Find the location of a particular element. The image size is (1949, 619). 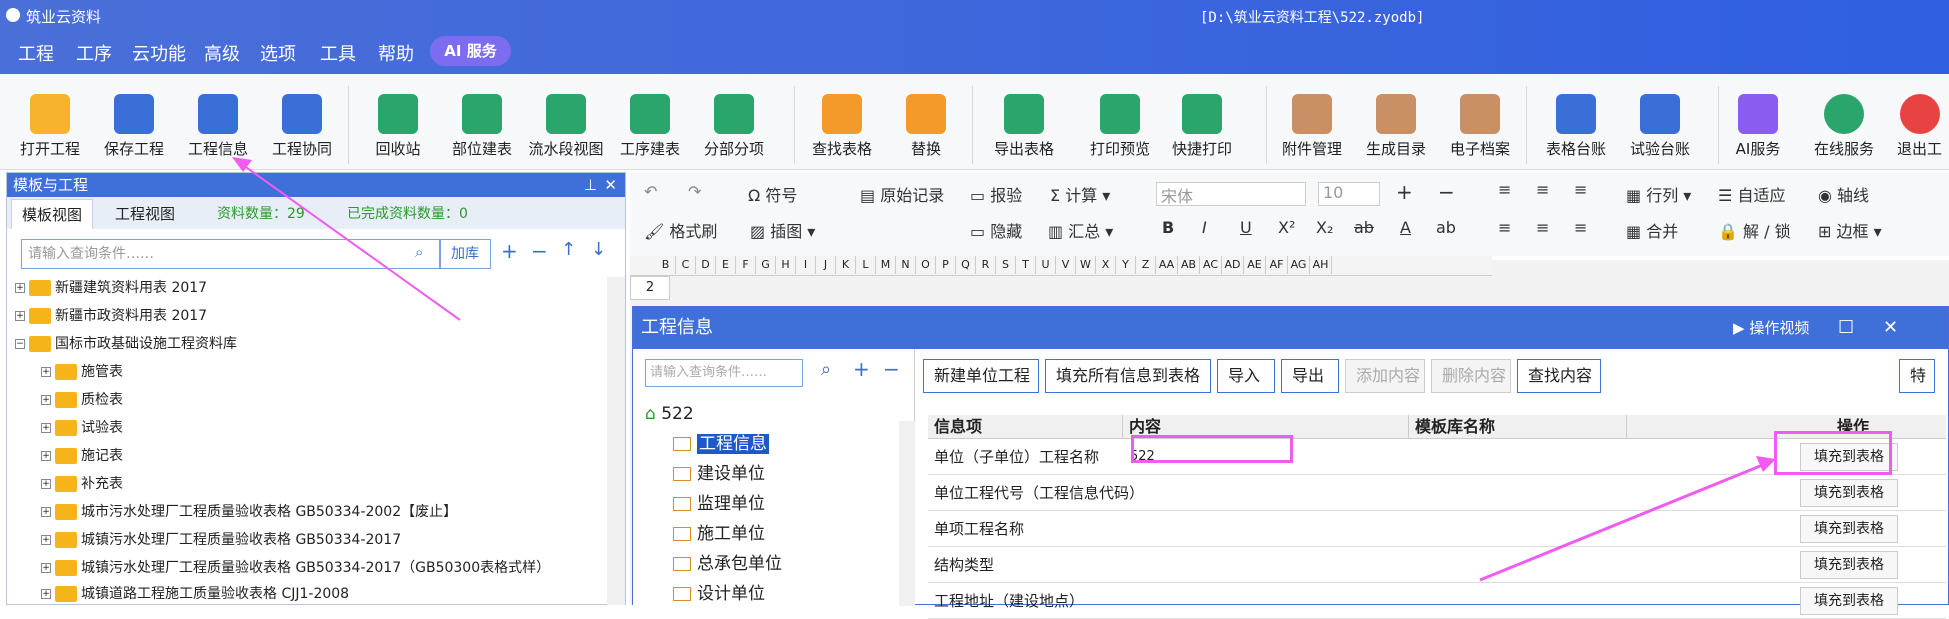

arrow-head is located at coordinates (1766, 464).